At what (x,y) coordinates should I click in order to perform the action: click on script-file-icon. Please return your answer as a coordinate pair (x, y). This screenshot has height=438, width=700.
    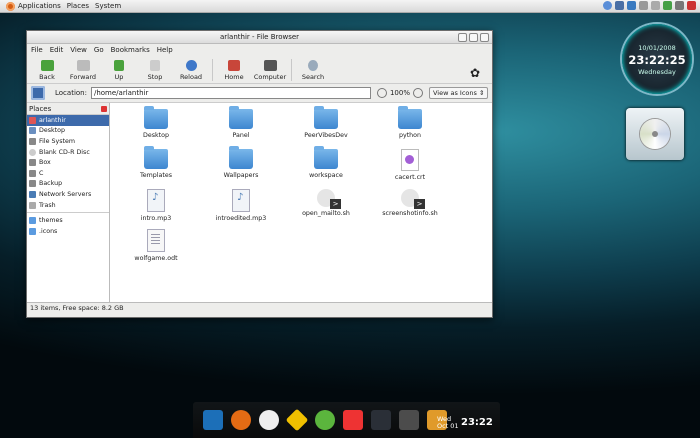
    Looking at the image, I should click on (413, 199).